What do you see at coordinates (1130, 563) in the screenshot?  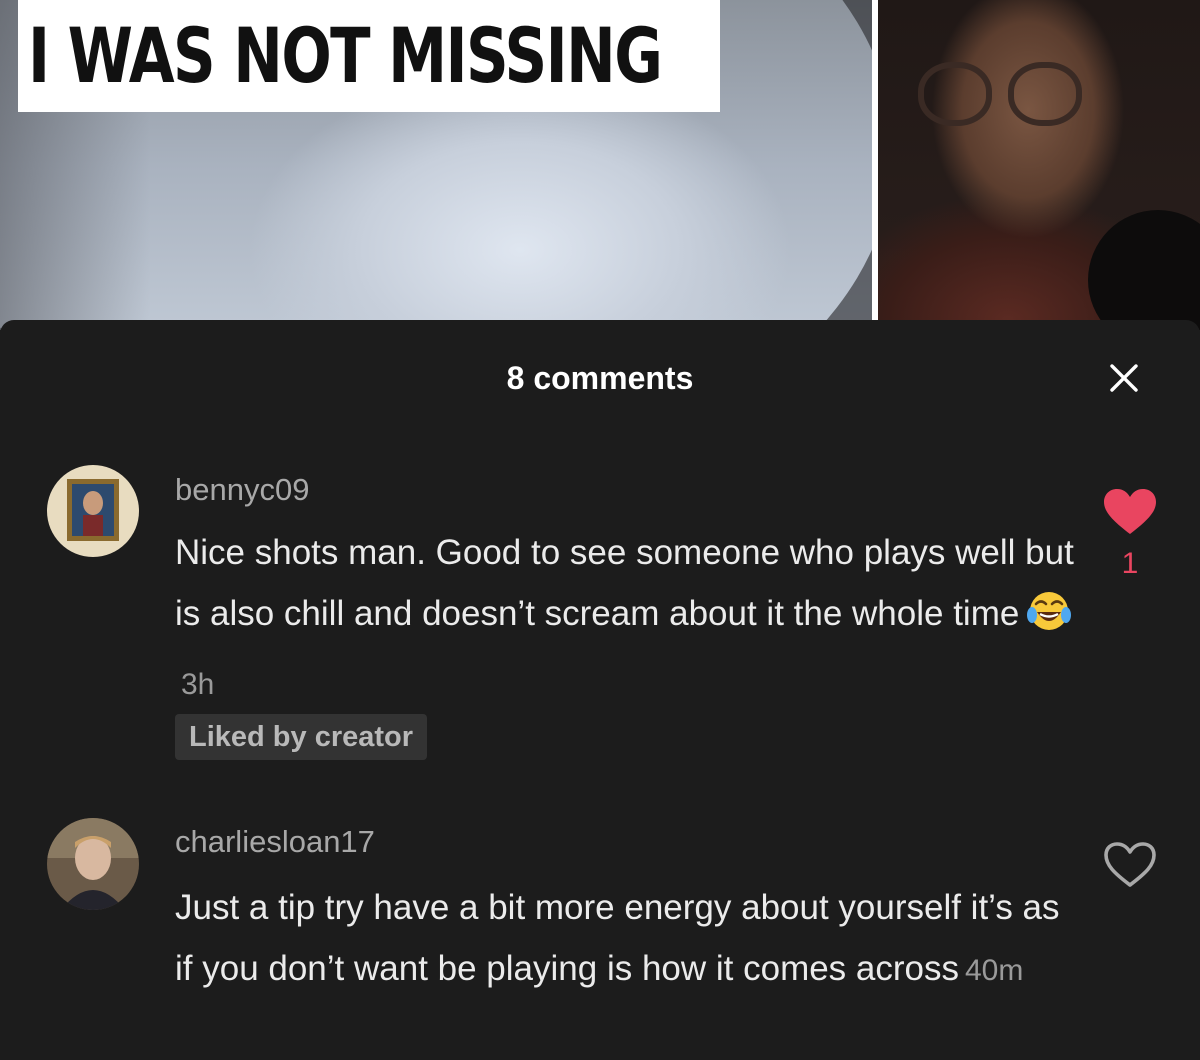 I see `like-count: 1` at bounding box center [1130, 563].